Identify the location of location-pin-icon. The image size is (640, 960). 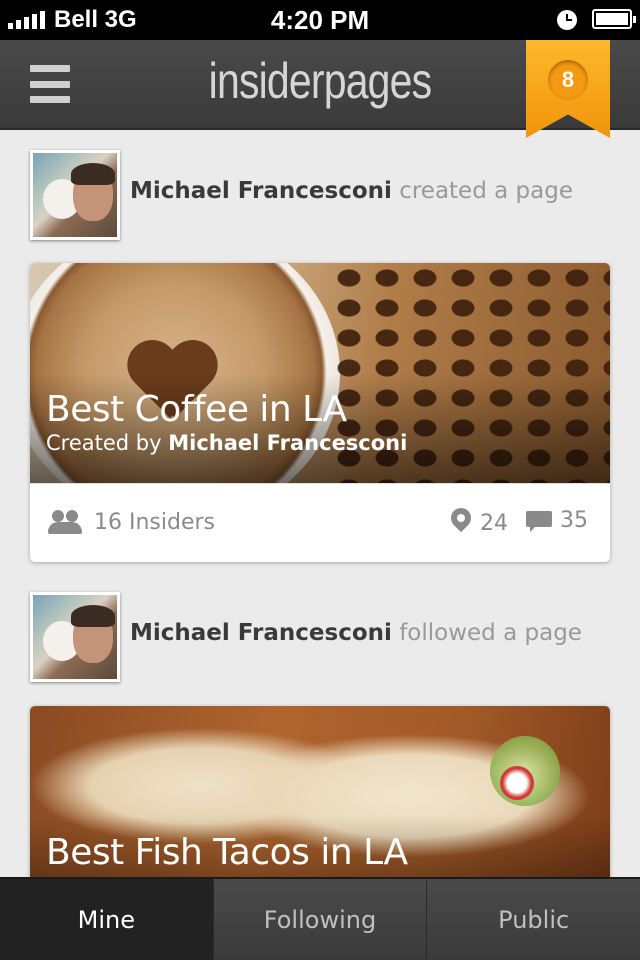
(461, 523).